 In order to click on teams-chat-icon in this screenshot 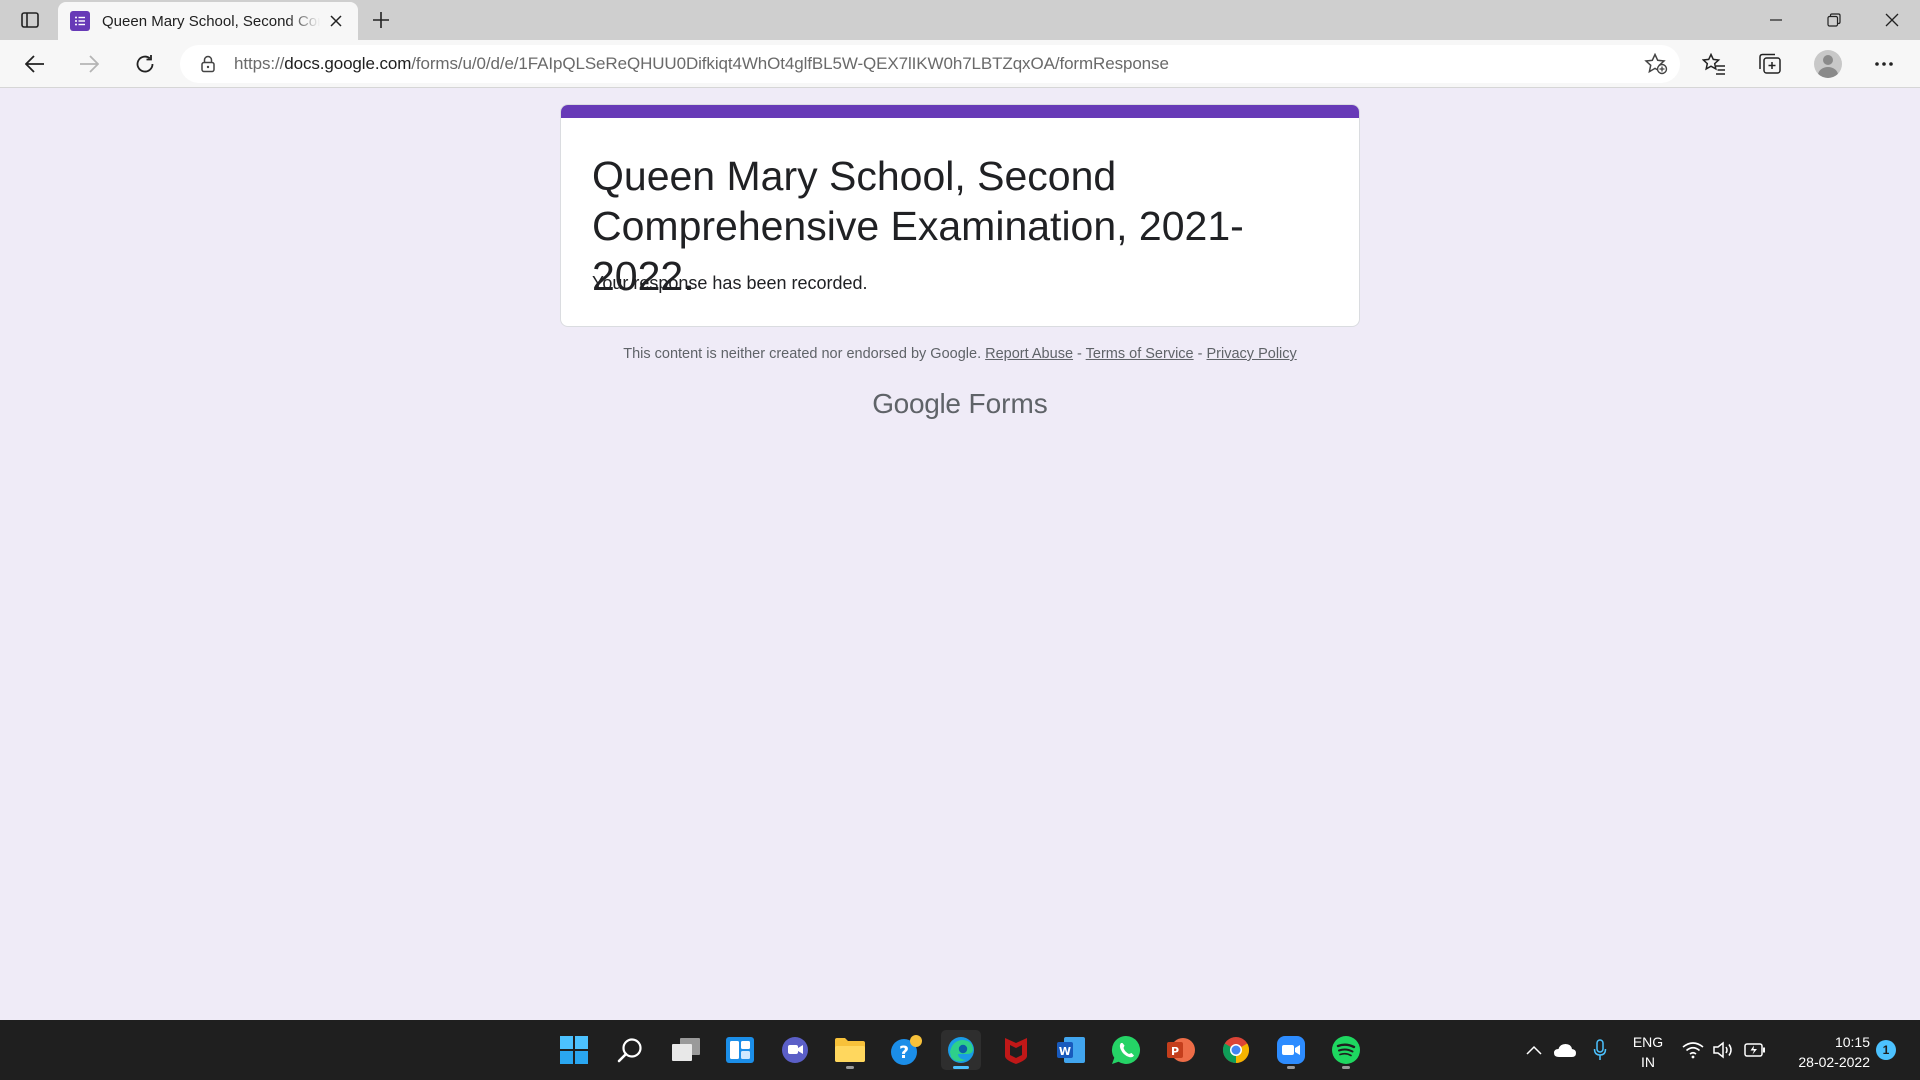, I will do `click(795, 1050)`.